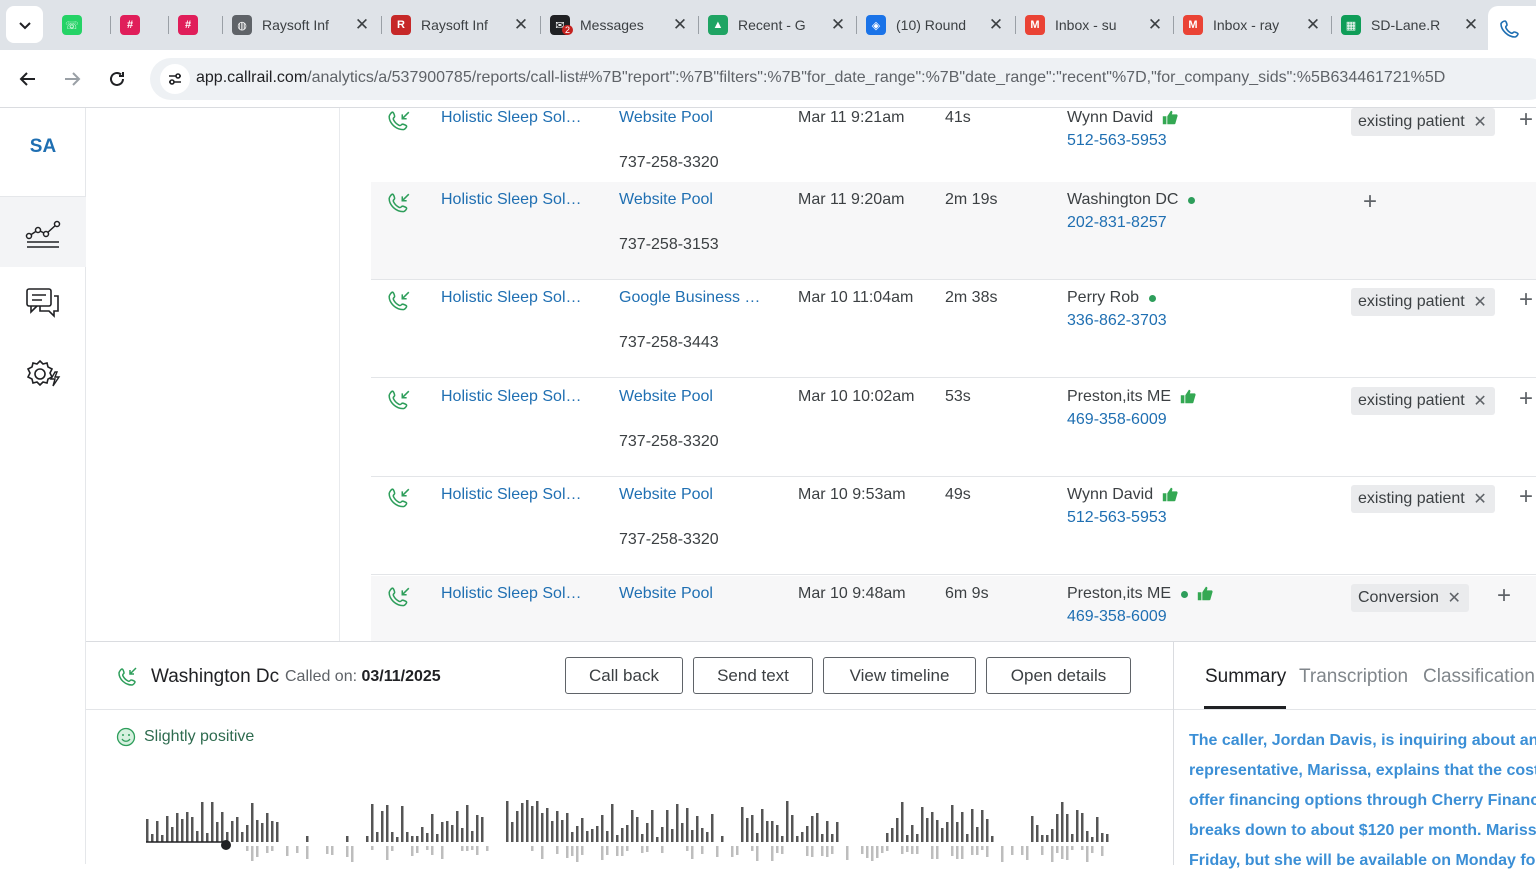 The image size is (1536, 876). What do you see at coordinates (461, 25) in the screenshot?
I see `browser-tab: R Raysoft Inf ✕` at bounding box center [461, 25].